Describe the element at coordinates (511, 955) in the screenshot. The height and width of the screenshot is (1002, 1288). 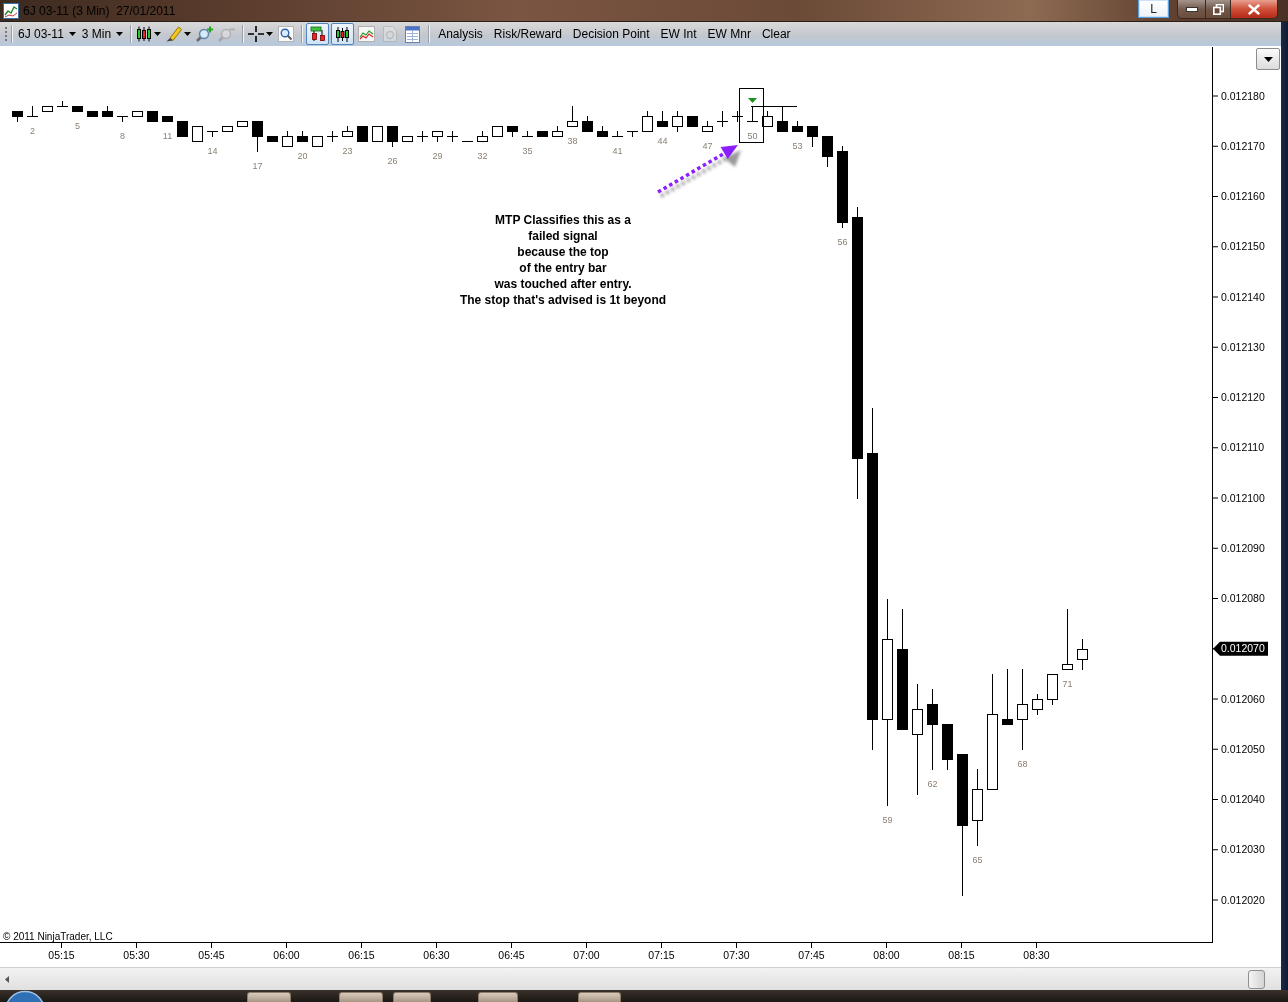
I see `time-label: 06:45` at that location.